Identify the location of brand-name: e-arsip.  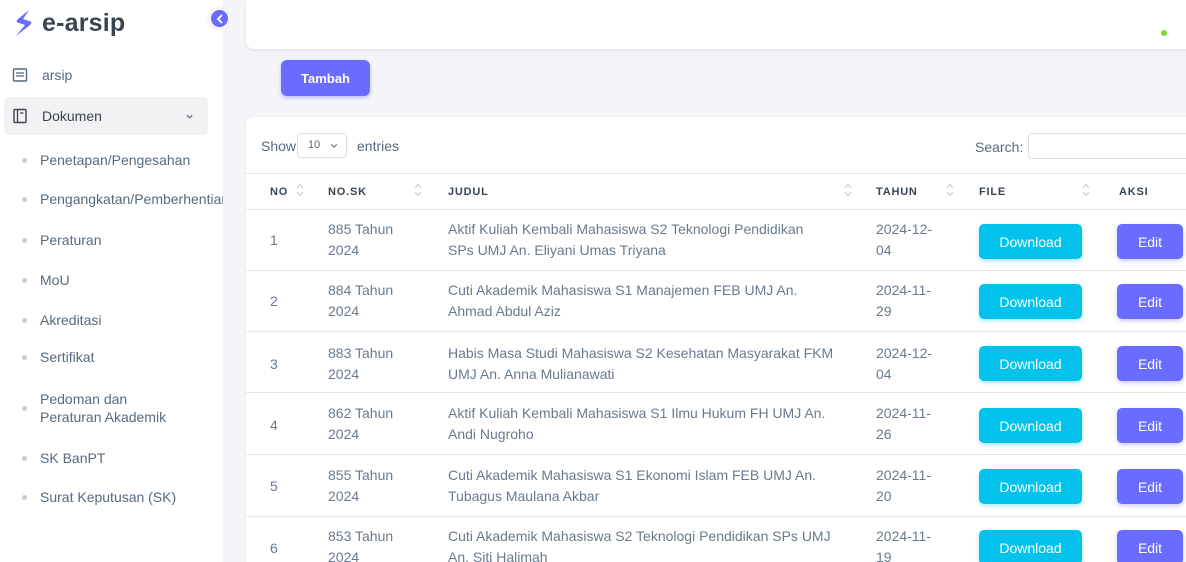
(84, 22).